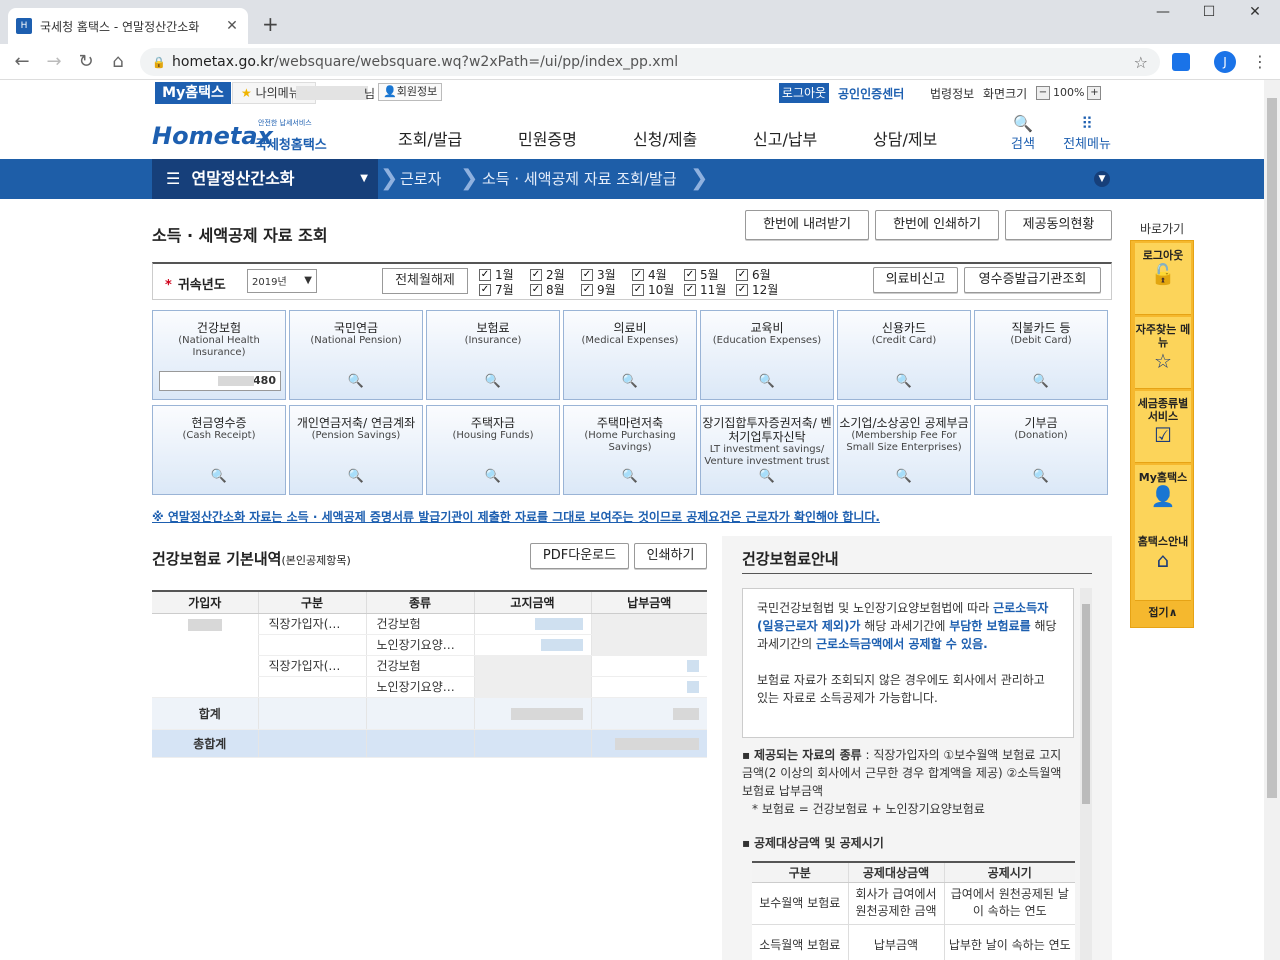 This screenshot has height=960, width=1280. What do you see at coordinates (1043, 93) in the screenshot?
I see `zoom-out-button: −` at bounding box center [1043, 93].